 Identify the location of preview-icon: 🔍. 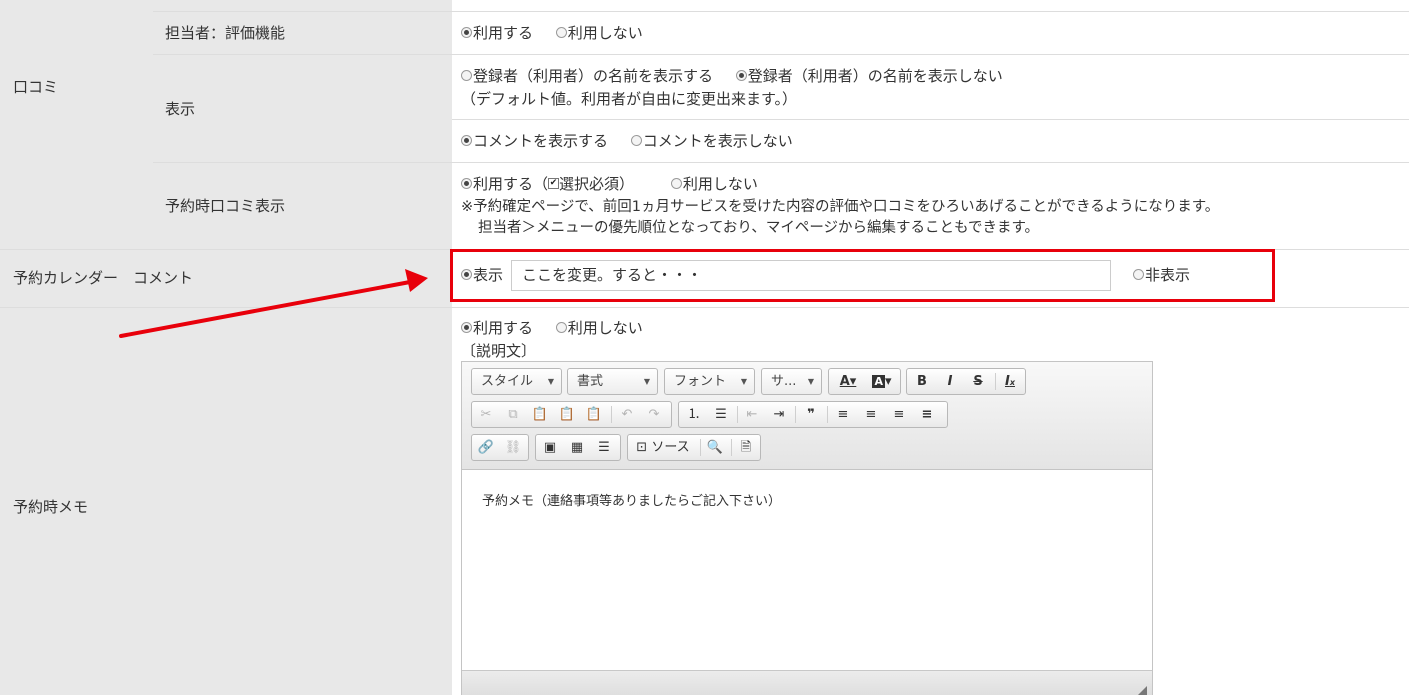
(715, 447).